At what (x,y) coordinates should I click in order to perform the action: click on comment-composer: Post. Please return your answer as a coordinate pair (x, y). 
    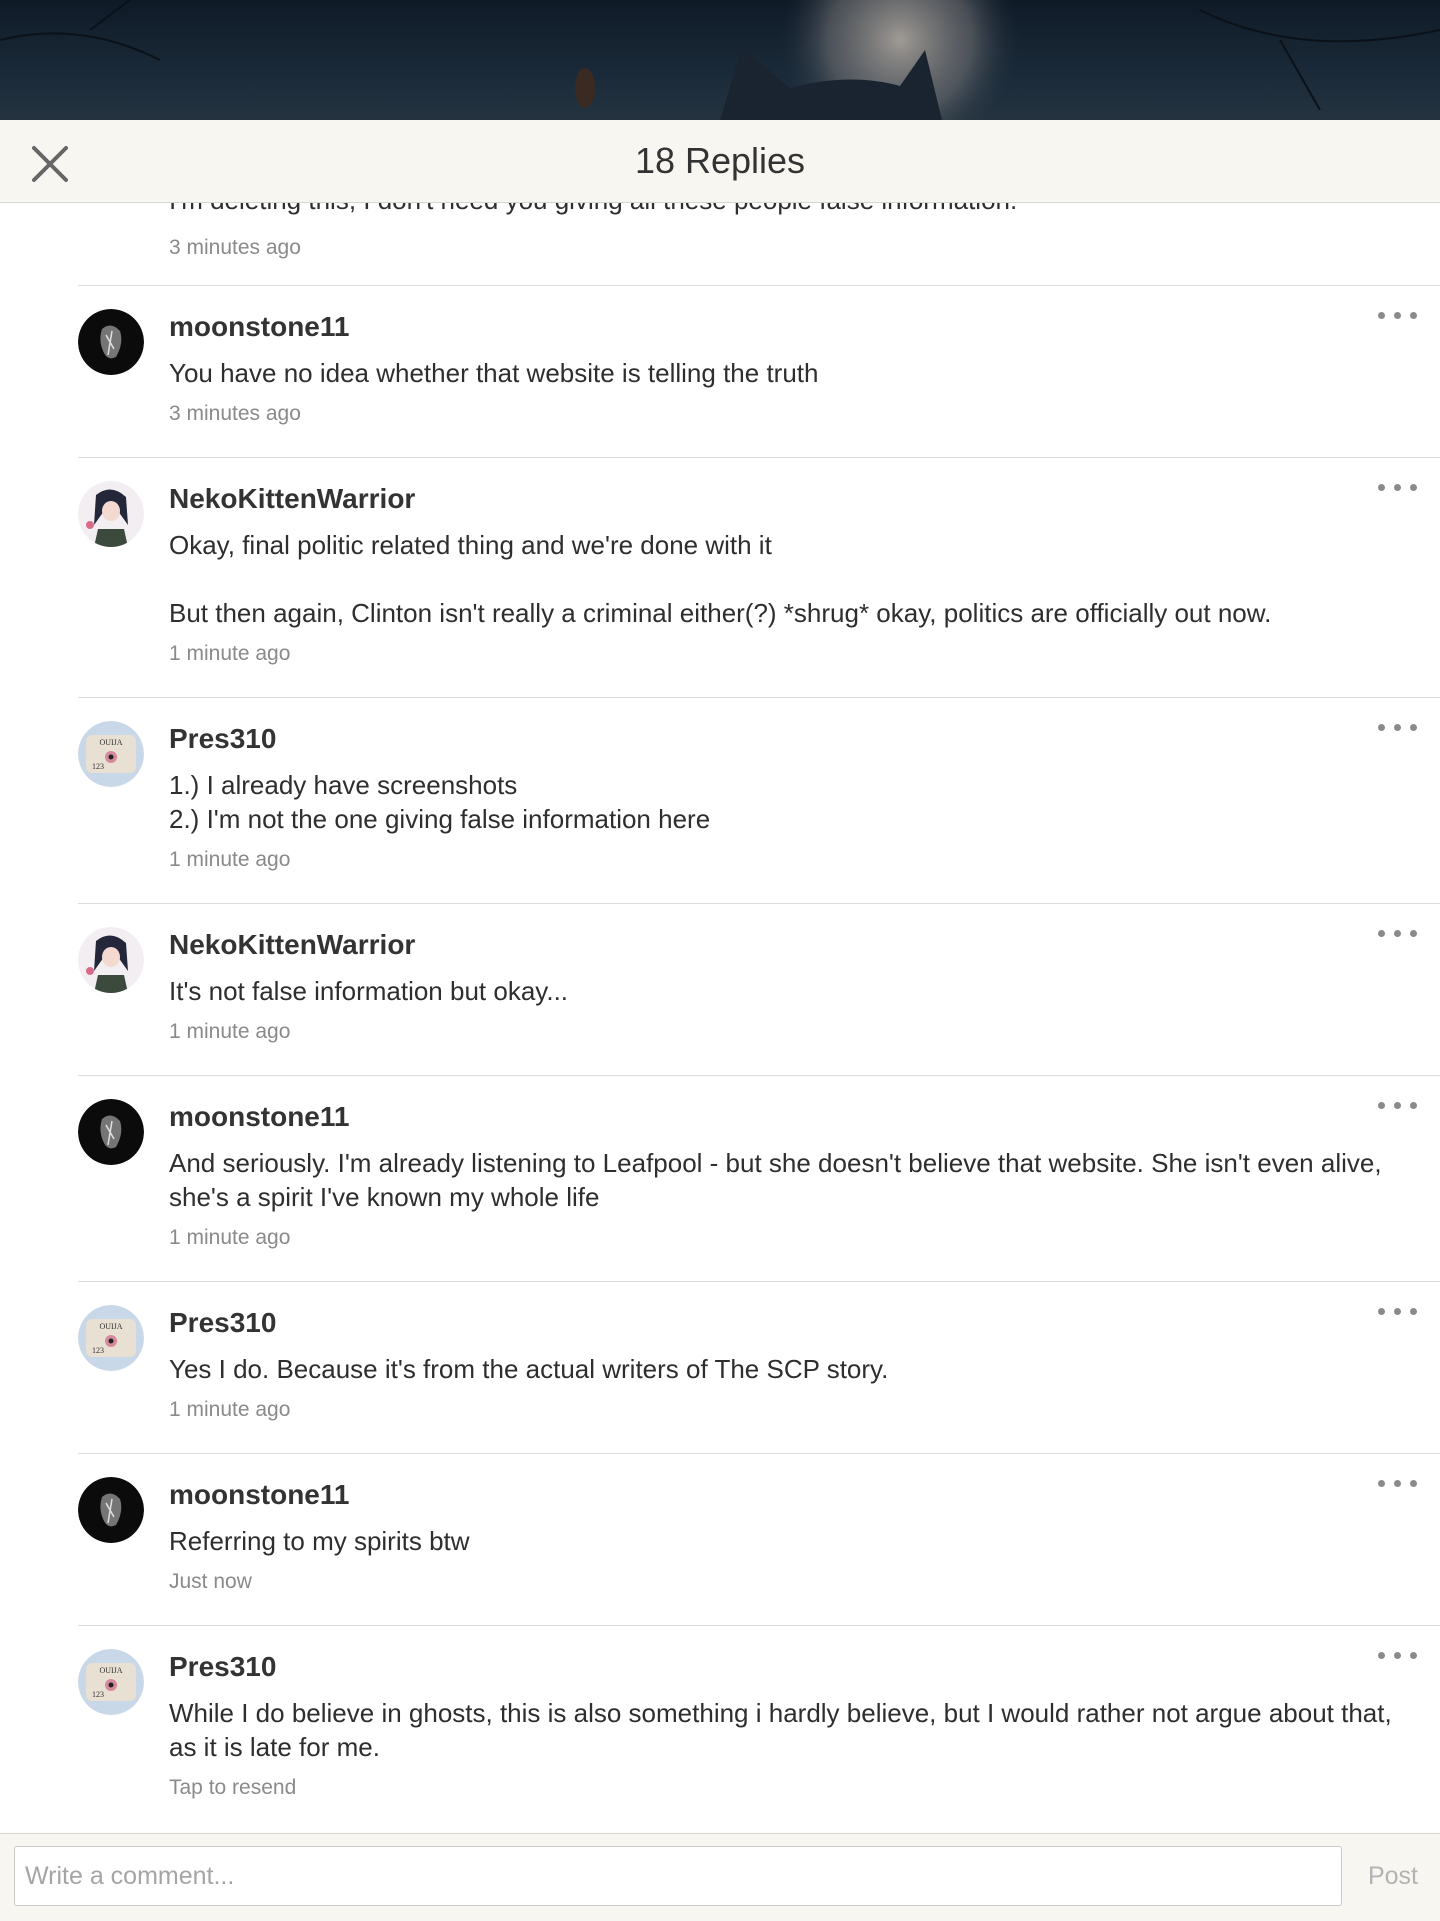
    Looking at the image, I should click on (720, 1877).